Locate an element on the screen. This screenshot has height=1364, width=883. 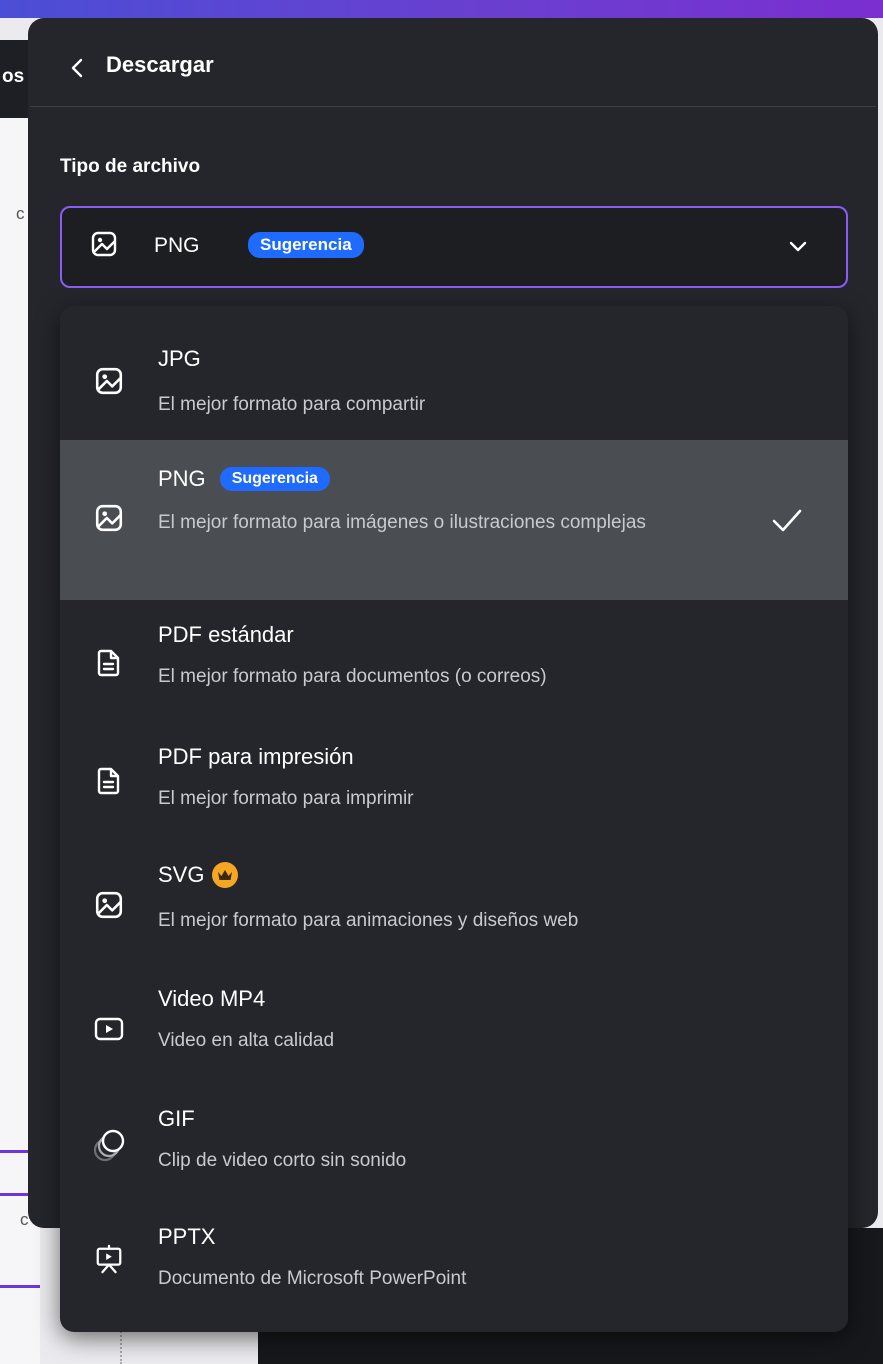
chevron-left-icon is located at coordinates (77, 68).